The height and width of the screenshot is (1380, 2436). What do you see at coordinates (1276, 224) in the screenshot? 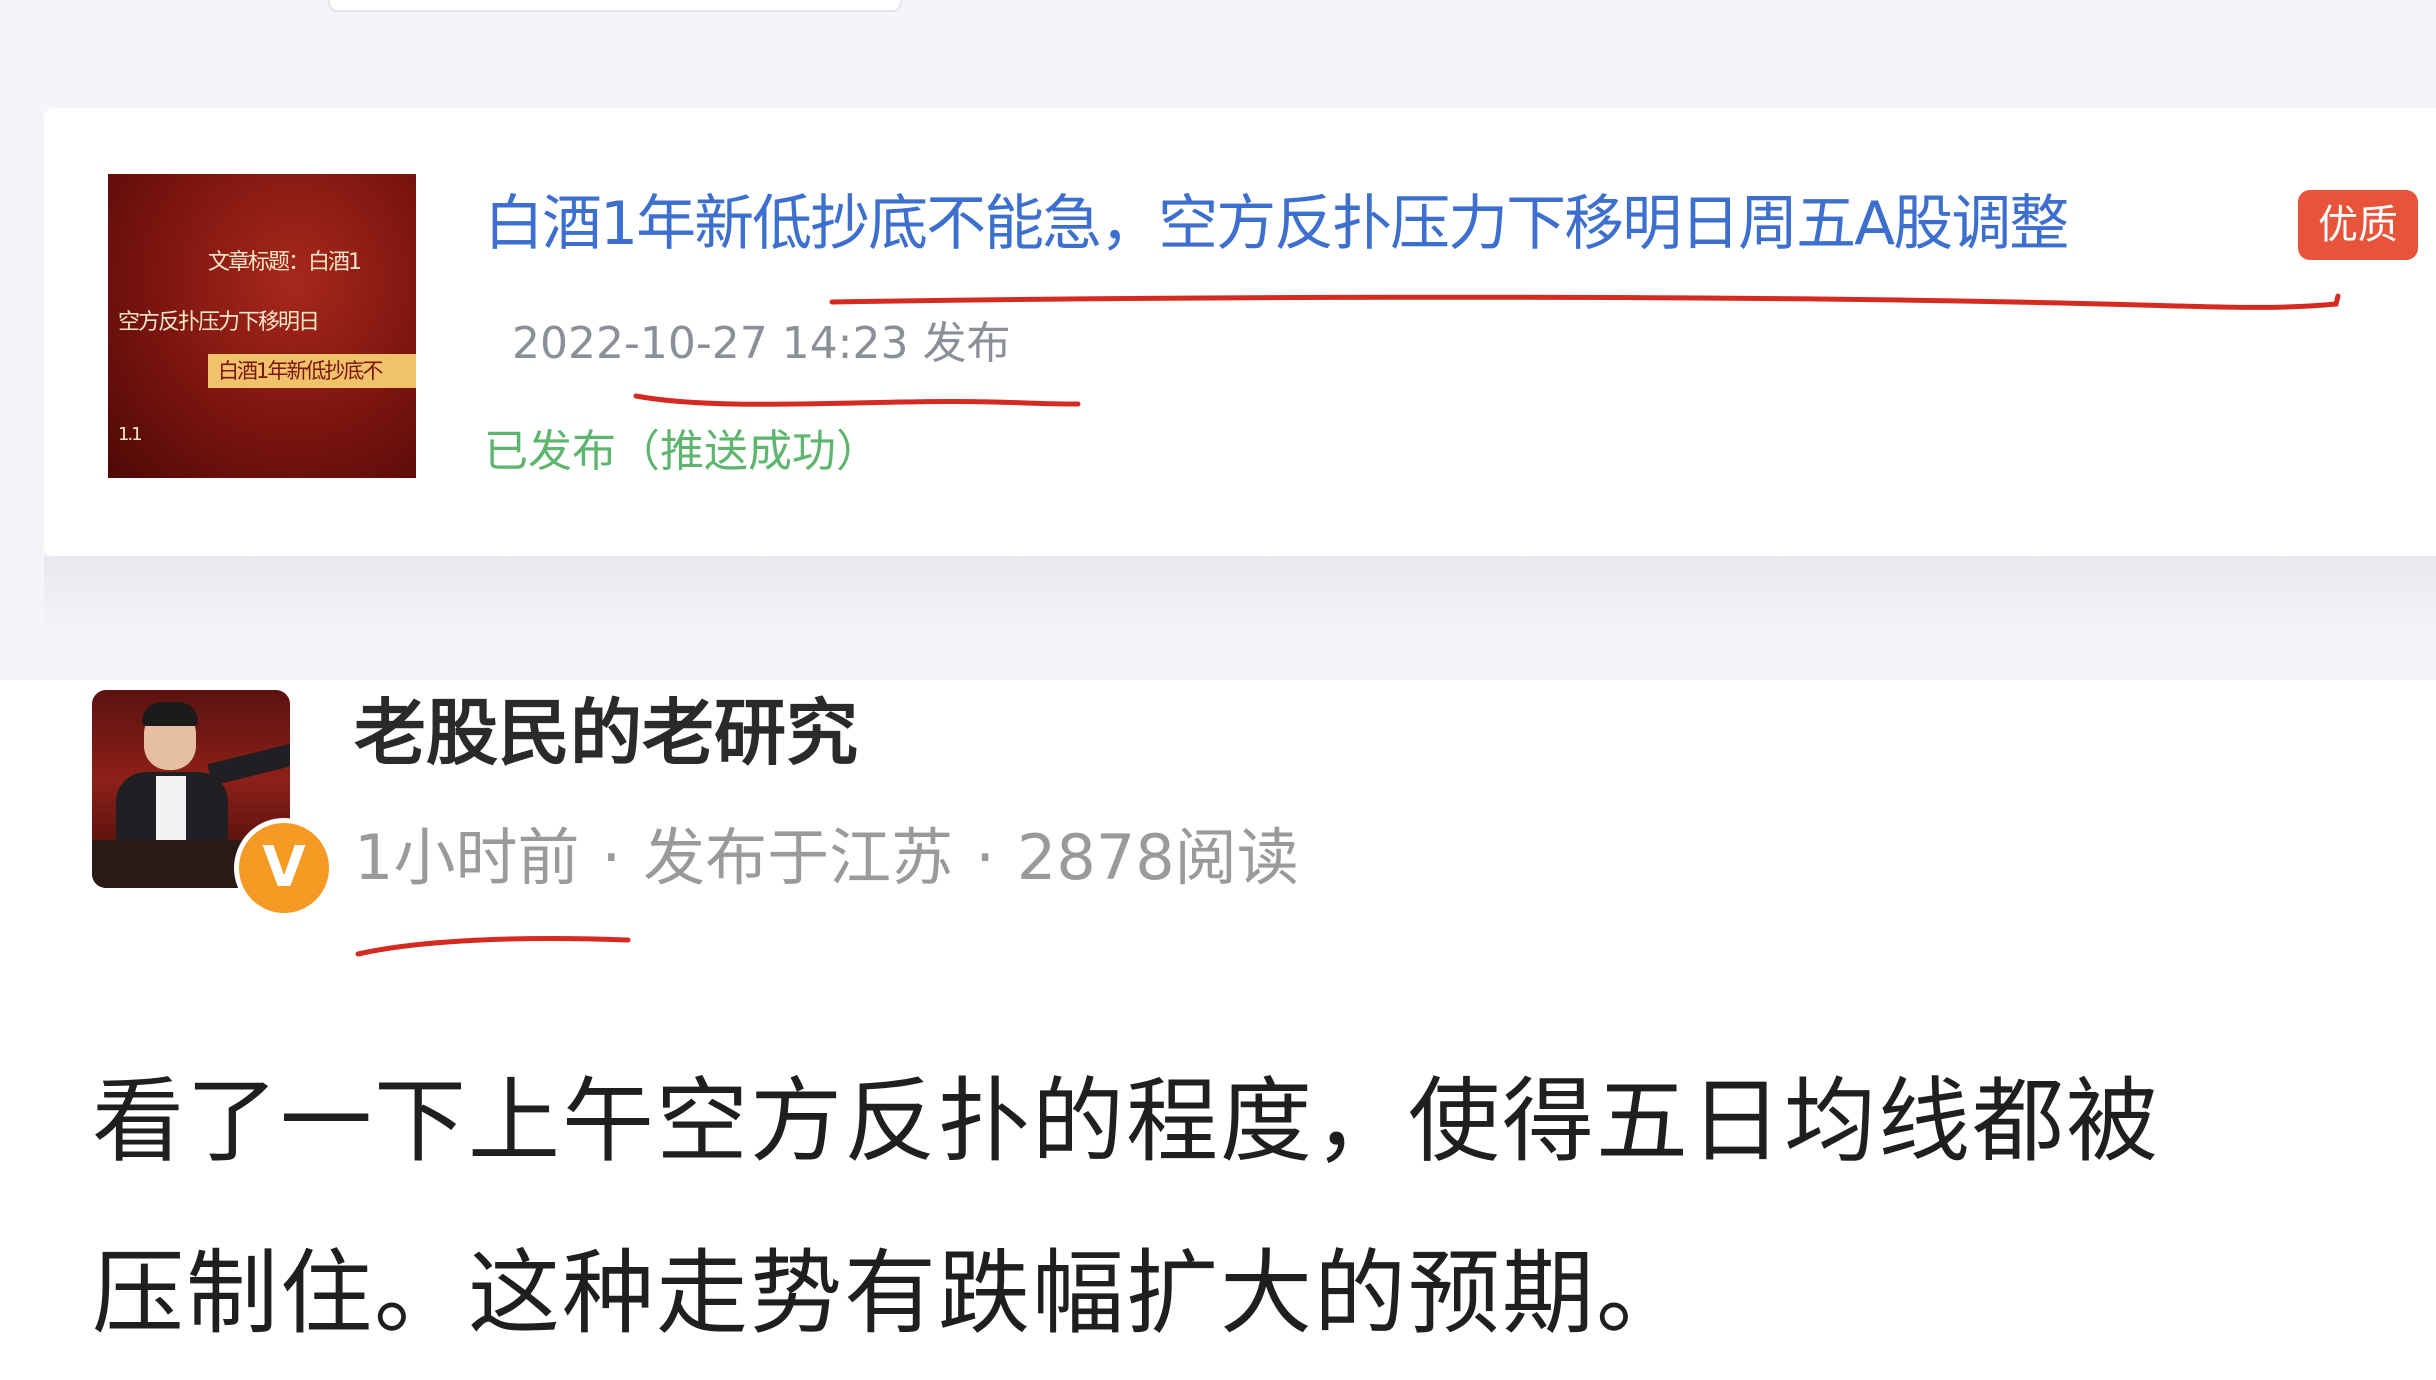
I see `article-title-link: 白酒1年新低抄底不能急，空方反扑压力下移明日周五A股调整` at bounding box center [1276, 224].